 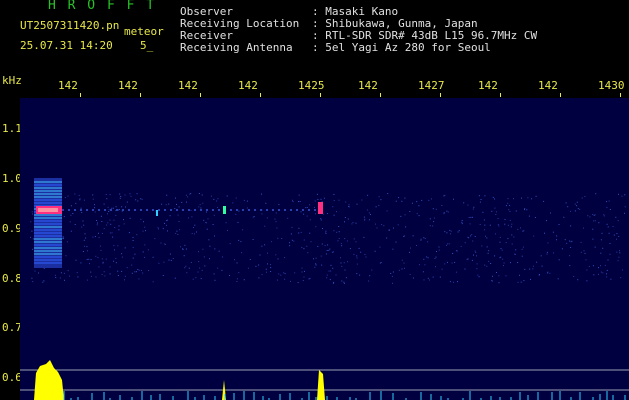 I want to click on meteor-ping, so click(x=320, y=208).